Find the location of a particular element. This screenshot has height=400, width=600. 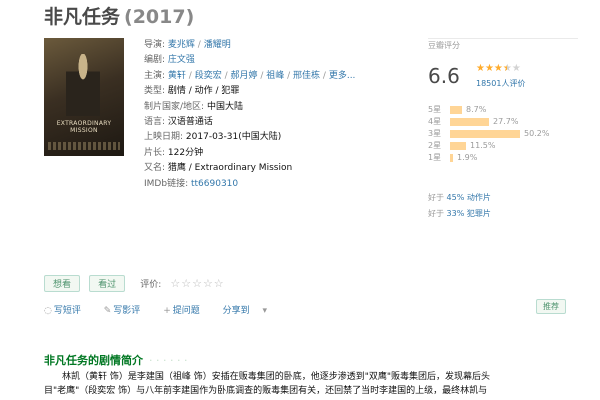

rating-row-4: 4星 27.7% is located at coordinates (473, 121).